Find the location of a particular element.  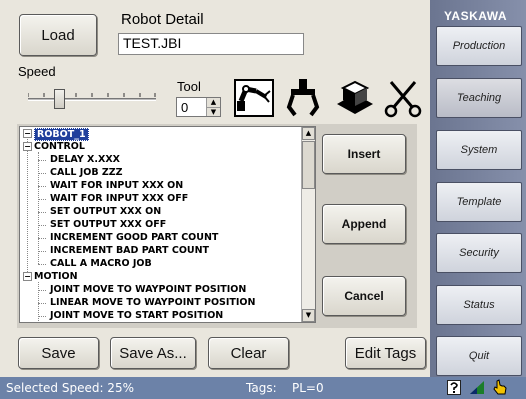

tree-group-control: CONTROL is located at coordinates (59, 146).